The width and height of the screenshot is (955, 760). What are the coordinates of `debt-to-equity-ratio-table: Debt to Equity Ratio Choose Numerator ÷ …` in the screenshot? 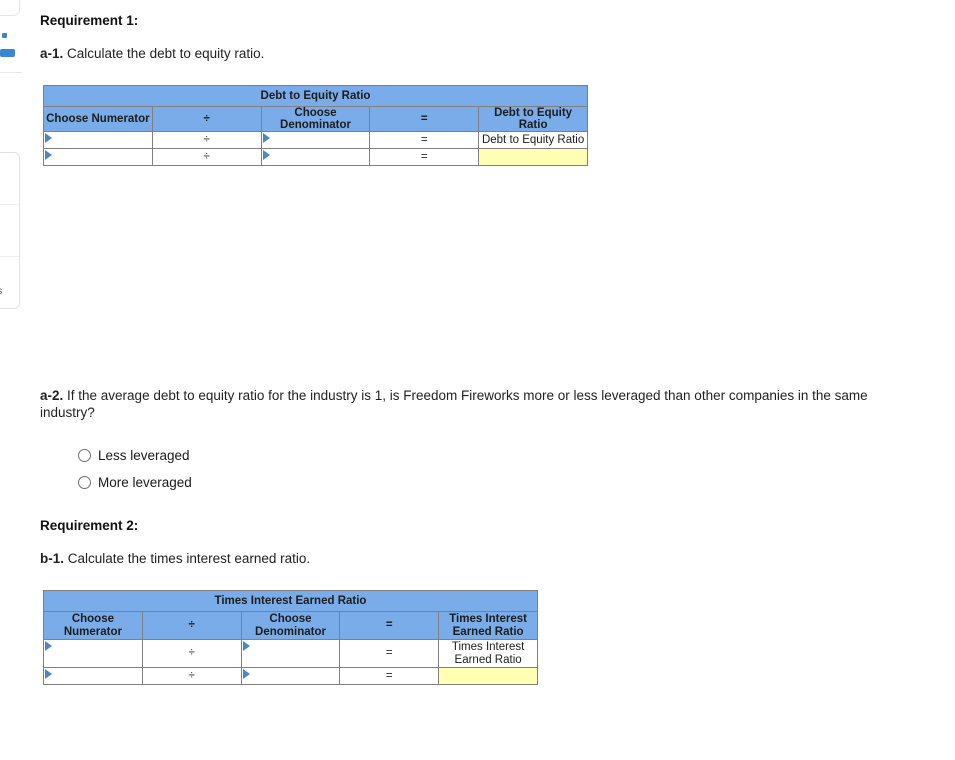 It's located at (315, 125).